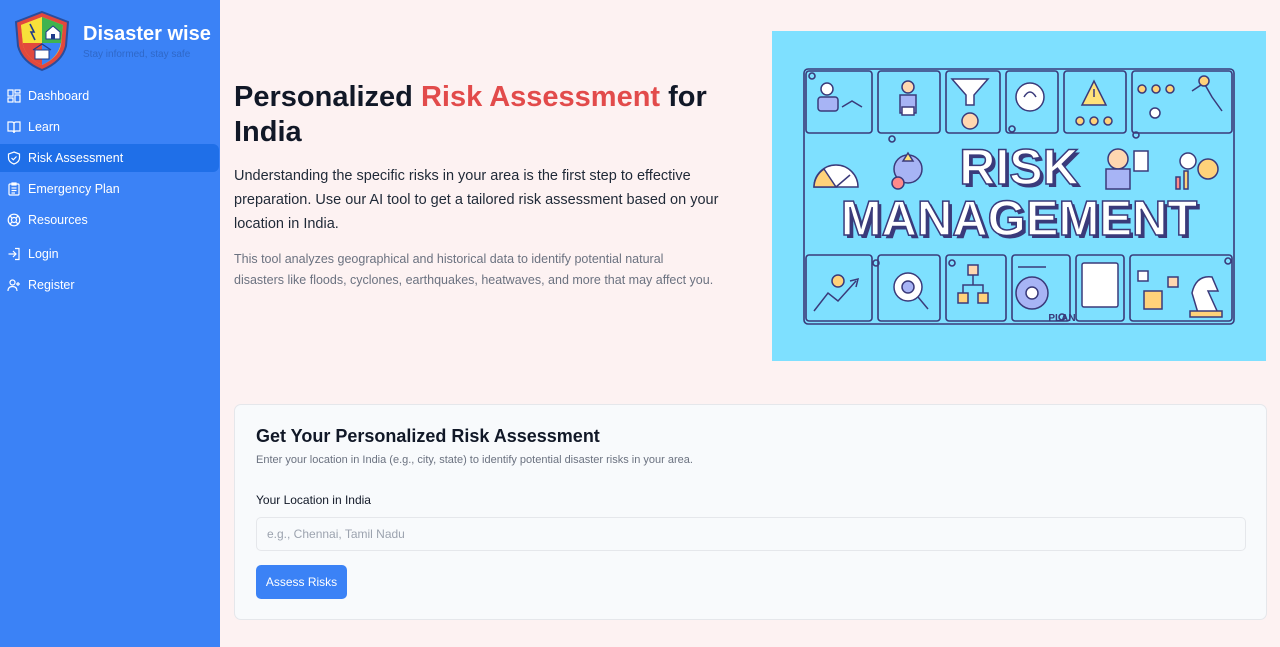 The image size is (1280, 647). I want to click on brand: Disaster wise Stay informed, stay safe, so click(112, 41).